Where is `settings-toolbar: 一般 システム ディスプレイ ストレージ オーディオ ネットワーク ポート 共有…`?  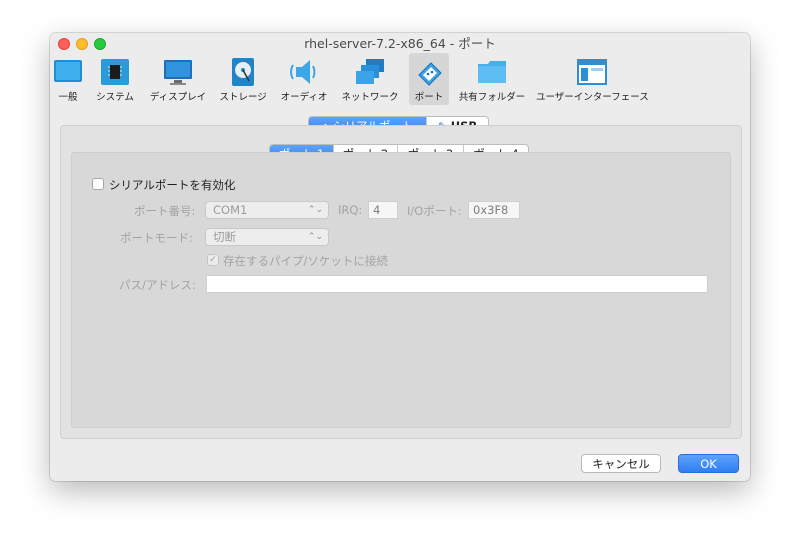 settings-toolbar: 一般 システム ディスプレイ ストレージ オーディオ ネットワーク ポート 共有… is located at coordinates (400, 80).